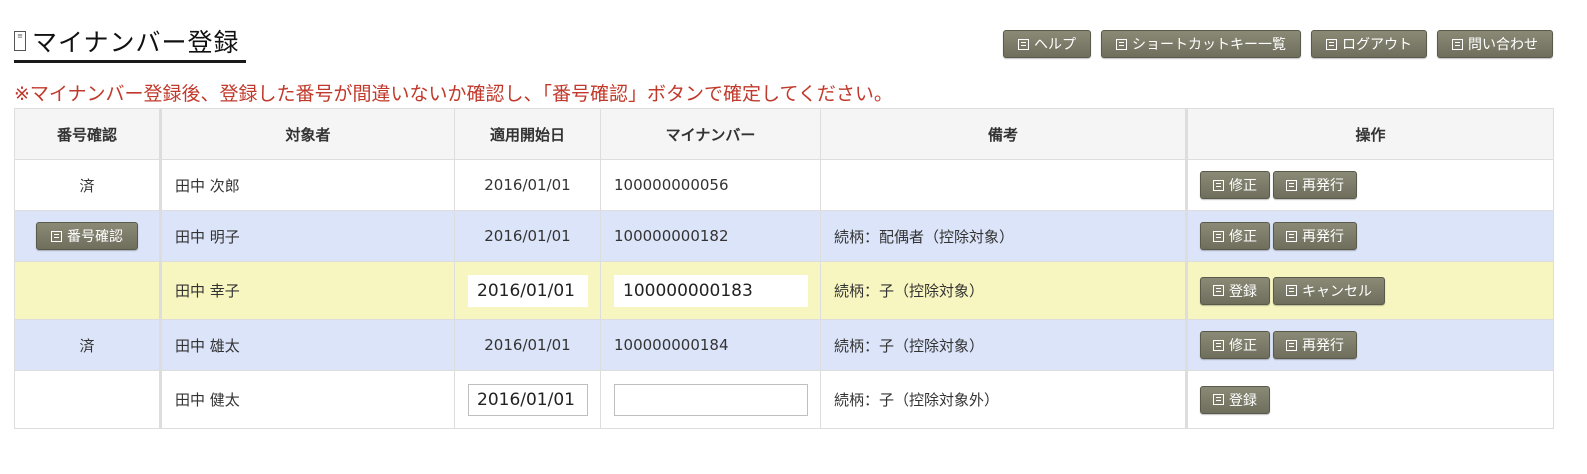  I want to click on note: 続柄：配偶者（控除対象）, so click(1003, 236).